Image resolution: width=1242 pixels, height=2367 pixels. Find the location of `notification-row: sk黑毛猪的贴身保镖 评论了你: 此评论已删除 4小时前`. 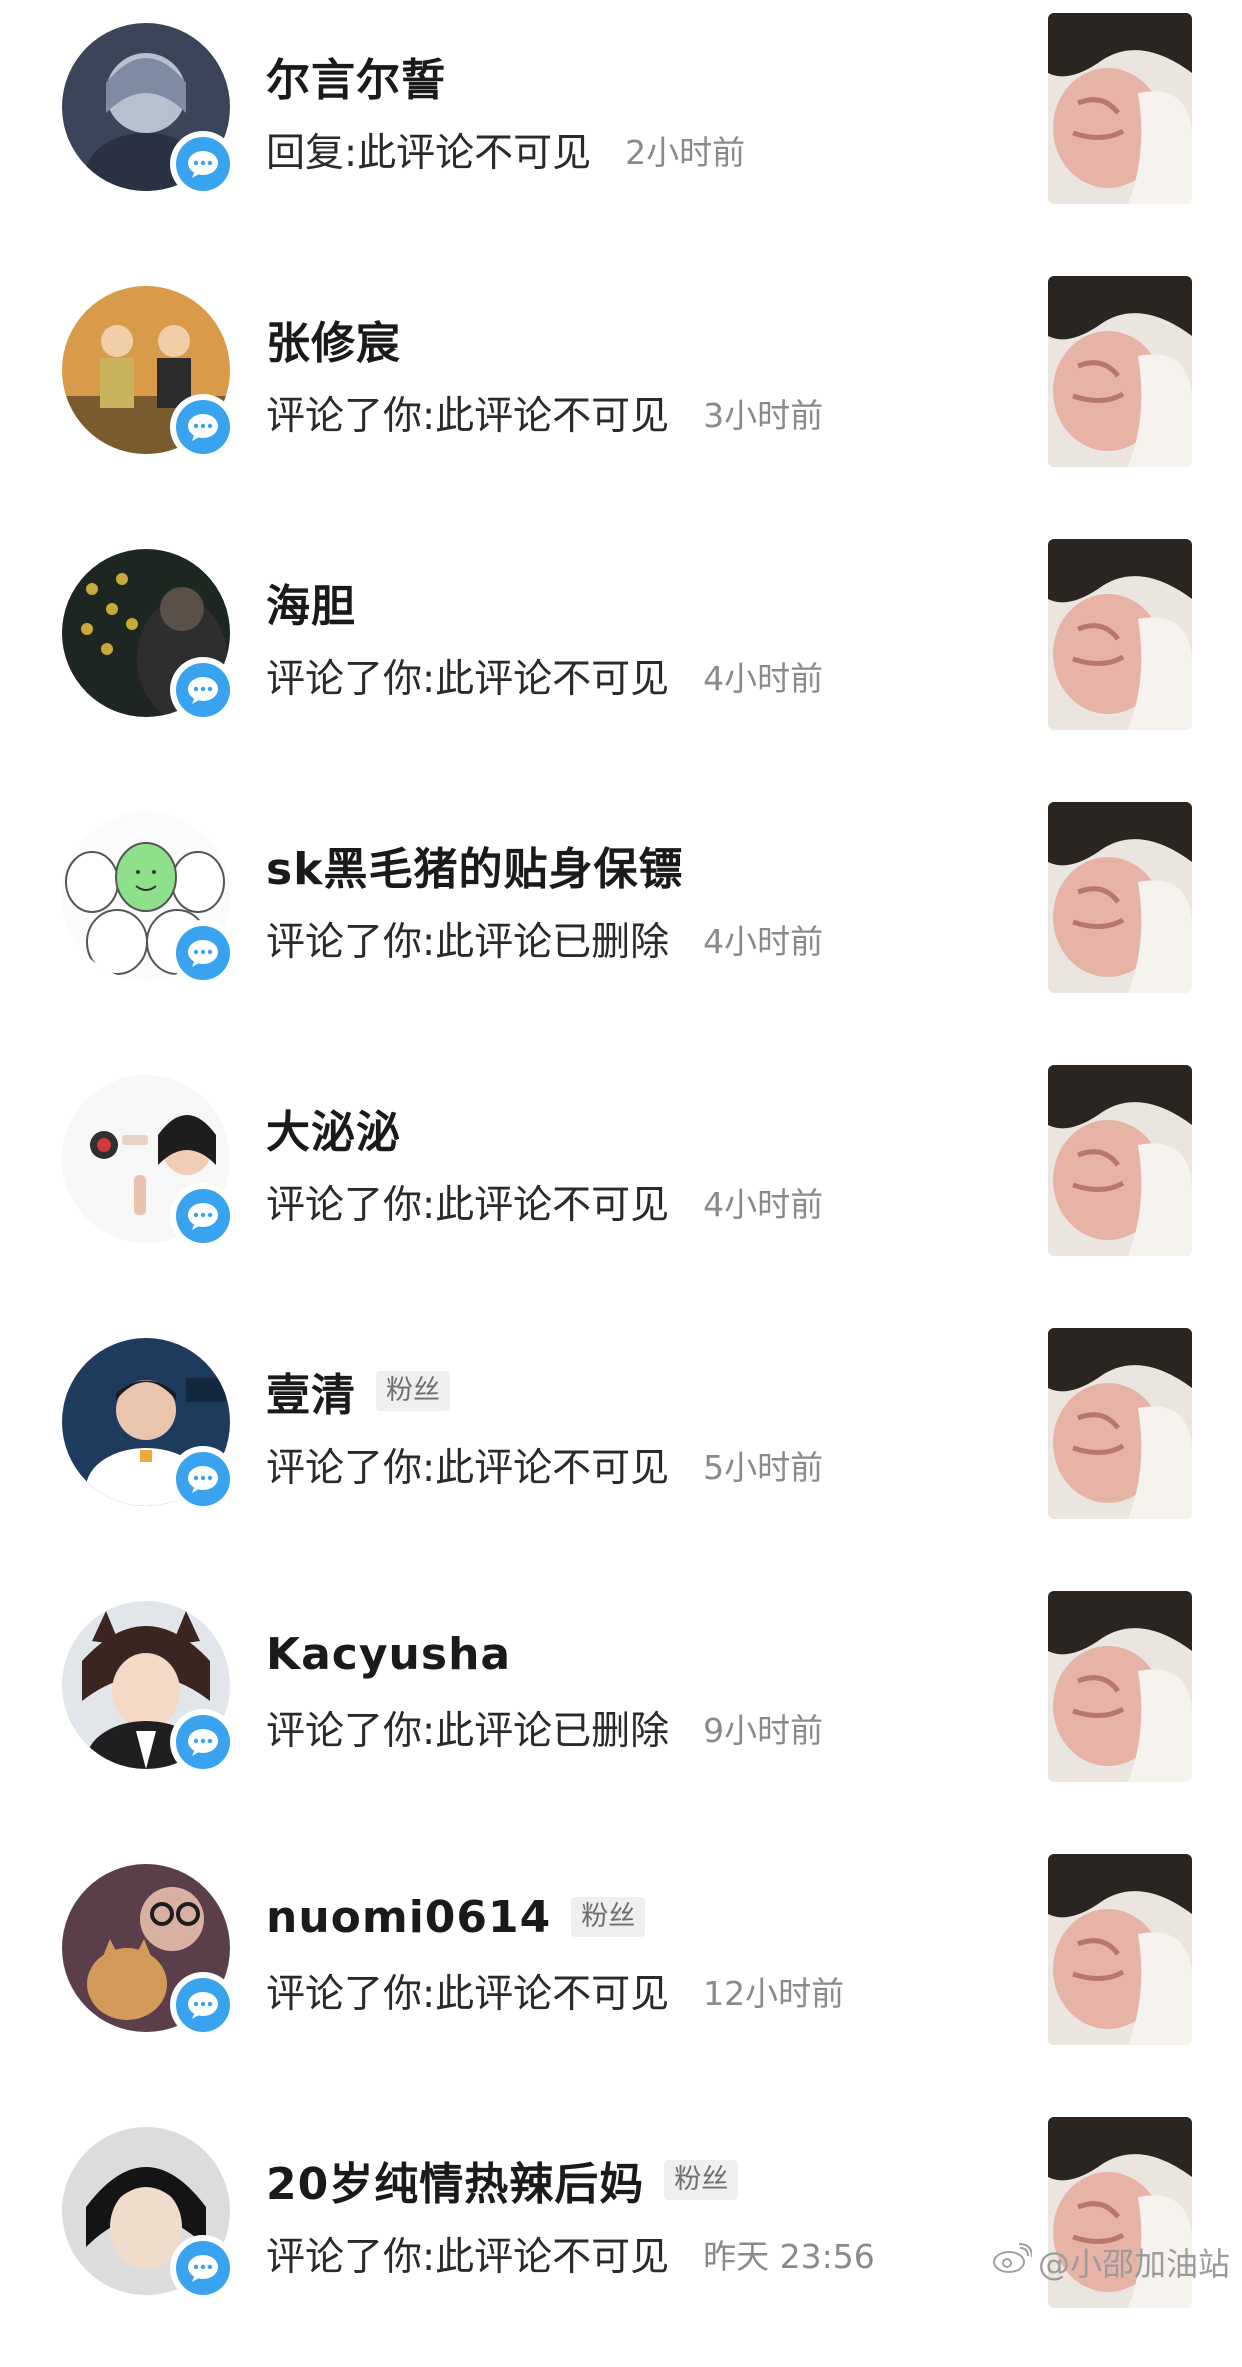

notification-row: sk黑毛猪的贴身保镖 评论了你: 此评论已删除 4小时前 is located at coordinates (621, 920).